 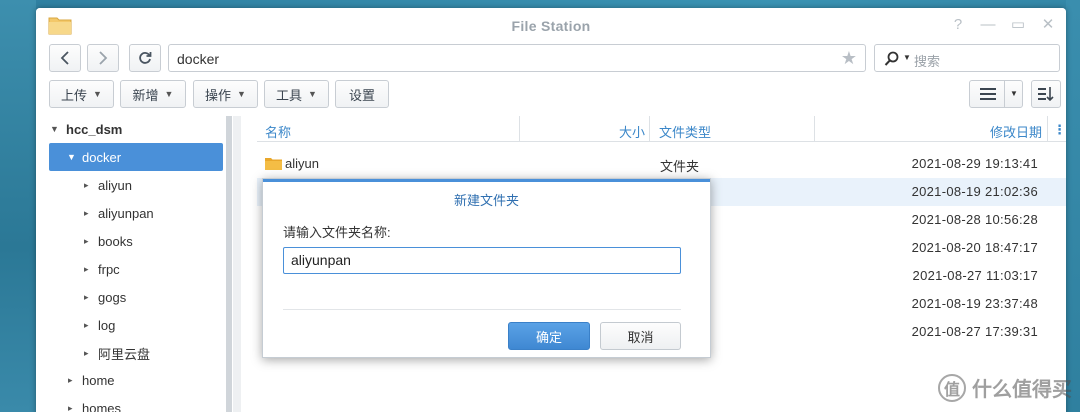 I want to click on column-type: 文件类型, so click(x=685, y=131).